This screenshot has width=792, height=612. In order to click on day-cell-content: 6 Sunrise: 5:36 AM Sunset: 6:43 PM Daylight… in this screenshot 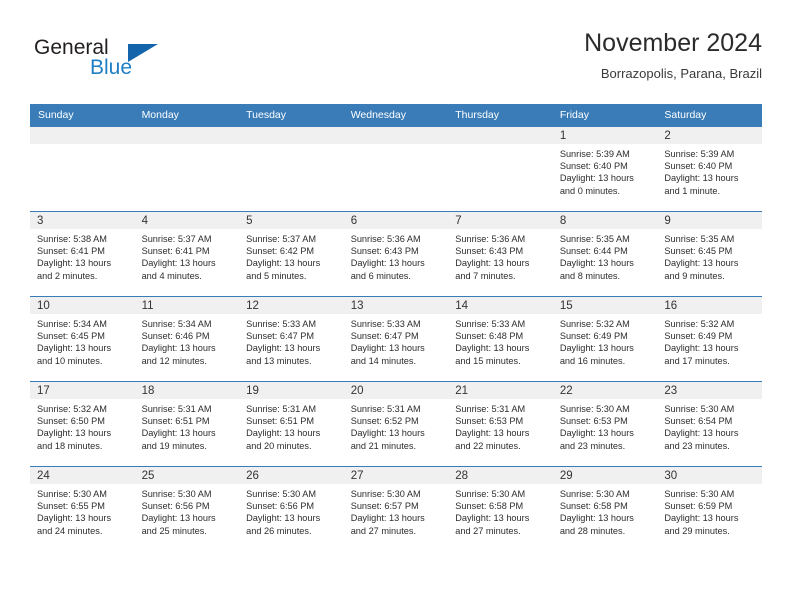, I will do `click(396, 254)`.